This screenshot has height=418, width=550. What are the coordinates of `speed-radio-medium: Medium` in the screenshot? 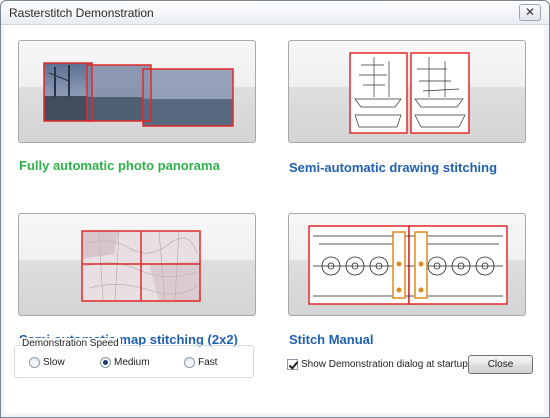 It's located at (125, 362).